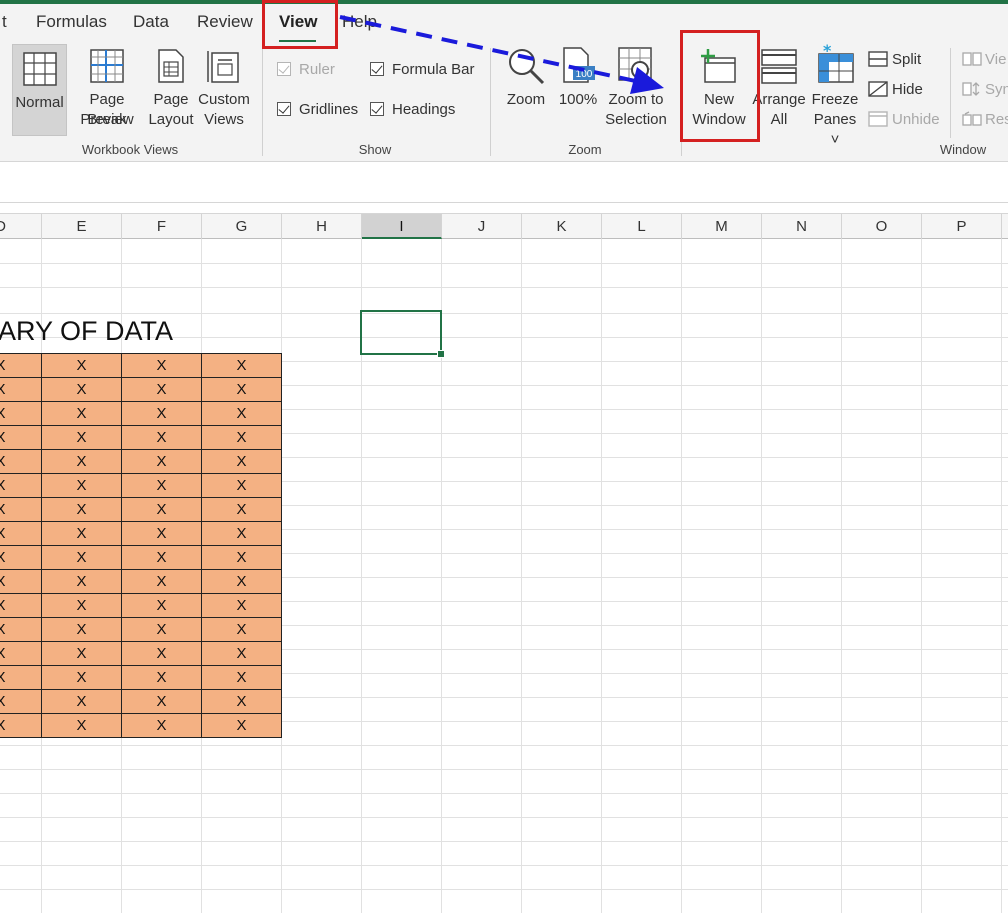  I want to click on gridlines-checkbox: Gridlines, so click(317, 110).